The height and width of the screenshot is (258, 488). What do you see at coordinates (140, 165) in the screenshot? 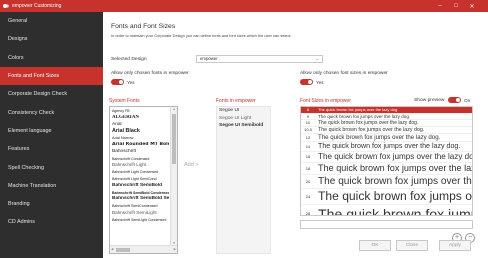
I see `system-font-item: Bahnschrift Light` at bounding box center [140, 165].